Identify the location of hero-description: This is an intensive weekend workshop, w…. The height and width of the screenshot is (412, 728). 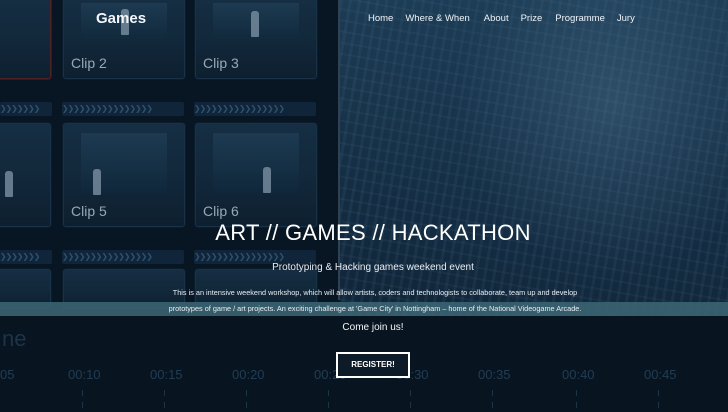
(375, 301).